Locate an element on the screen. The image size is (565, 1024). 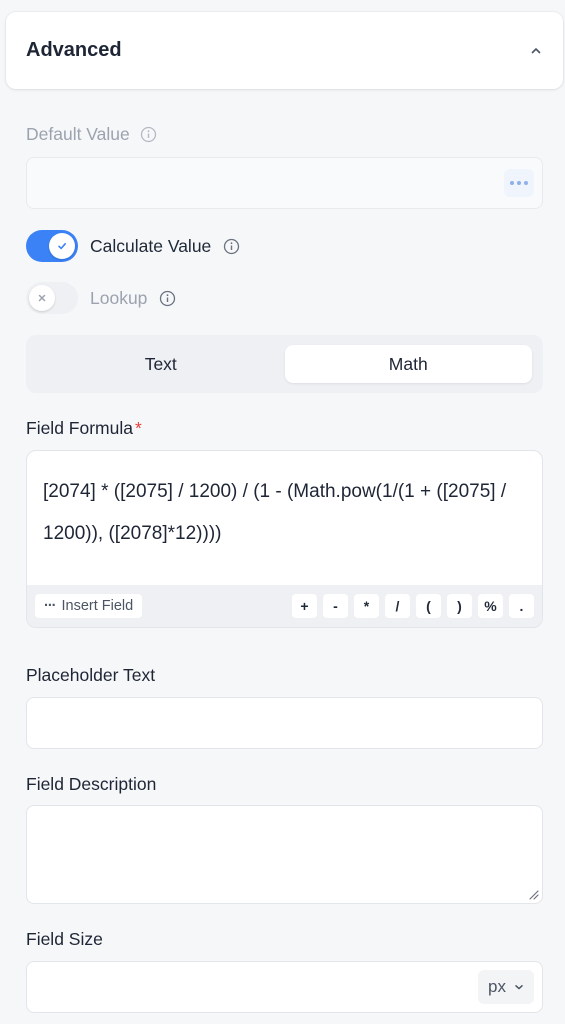
placeholder-text-input is located at coordinates (284, 723).